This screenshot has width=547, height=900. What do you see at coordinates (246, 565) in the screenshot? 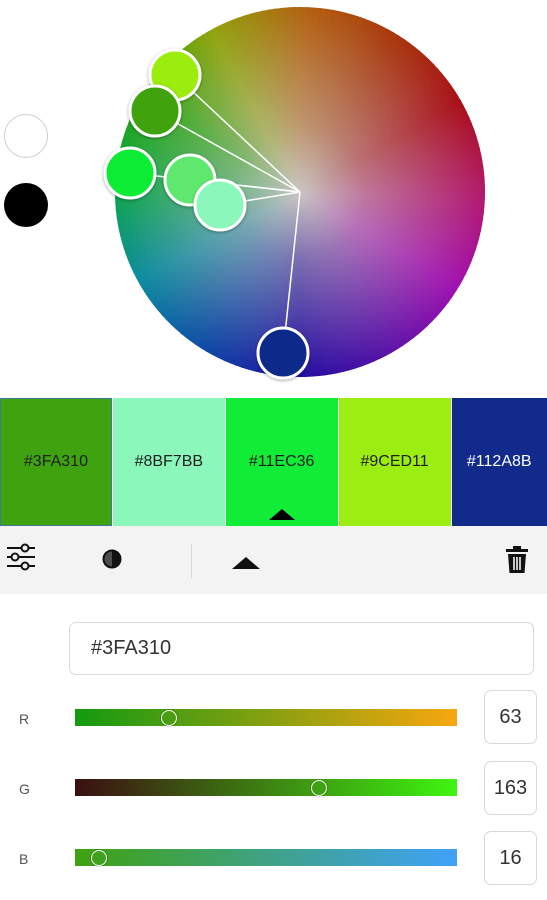
I see `set-base-color-icon` at bounding box center [246, 565].